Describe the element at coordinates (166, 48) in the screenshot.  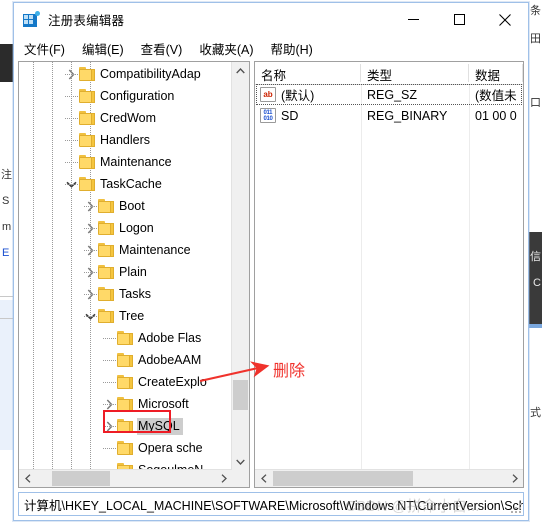
I see `menu-view: 查看(V)` at that location.